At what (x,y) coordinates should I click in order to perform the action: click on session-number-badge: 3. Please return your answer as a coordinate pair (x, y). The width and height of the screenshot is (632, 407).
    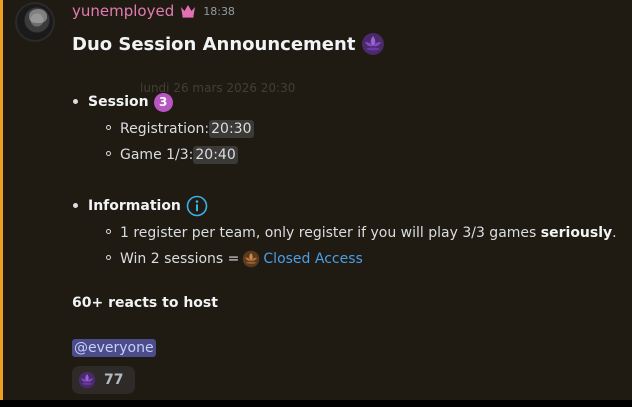
    Looking at the image, I should click on (163, 102).